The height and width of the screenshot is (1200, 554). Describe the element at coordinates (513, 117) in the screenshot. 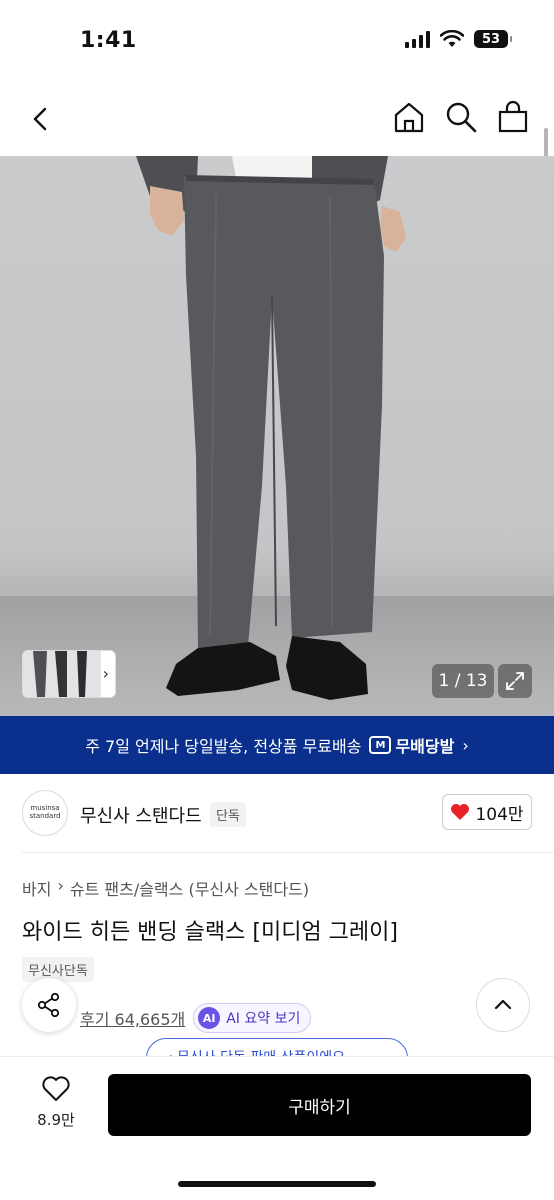

I see `shopping-bag-icon` at that location.